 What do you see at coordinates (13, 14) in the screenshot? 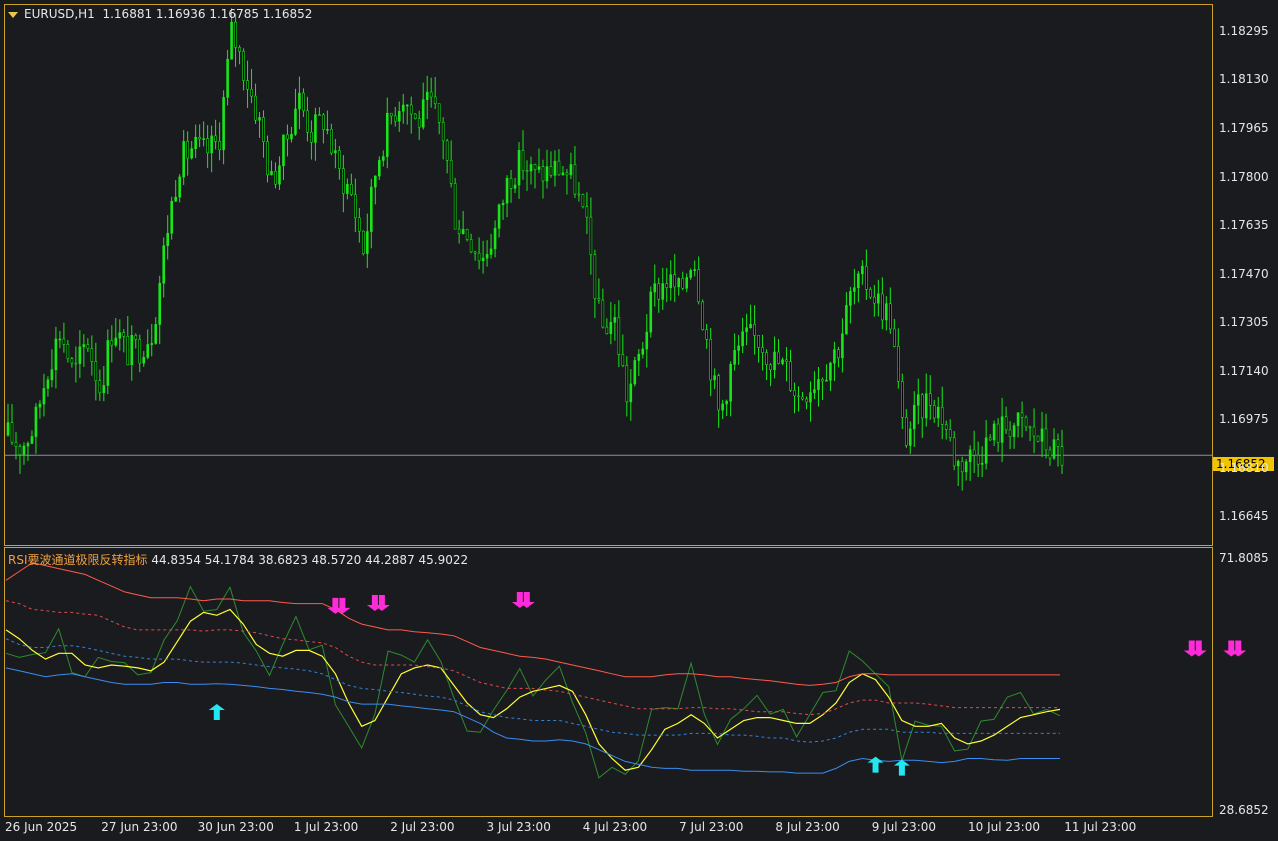
I see `triangle-down-icon` at bounding box center [13, 14].